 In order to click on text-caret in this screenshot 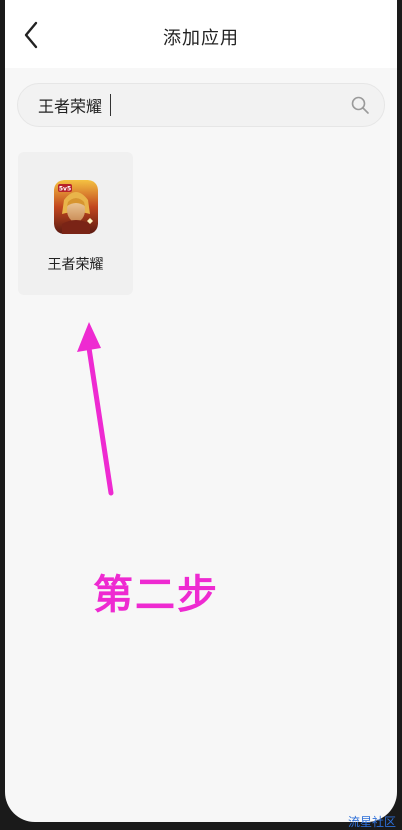, I will do `click(110, 105)`.